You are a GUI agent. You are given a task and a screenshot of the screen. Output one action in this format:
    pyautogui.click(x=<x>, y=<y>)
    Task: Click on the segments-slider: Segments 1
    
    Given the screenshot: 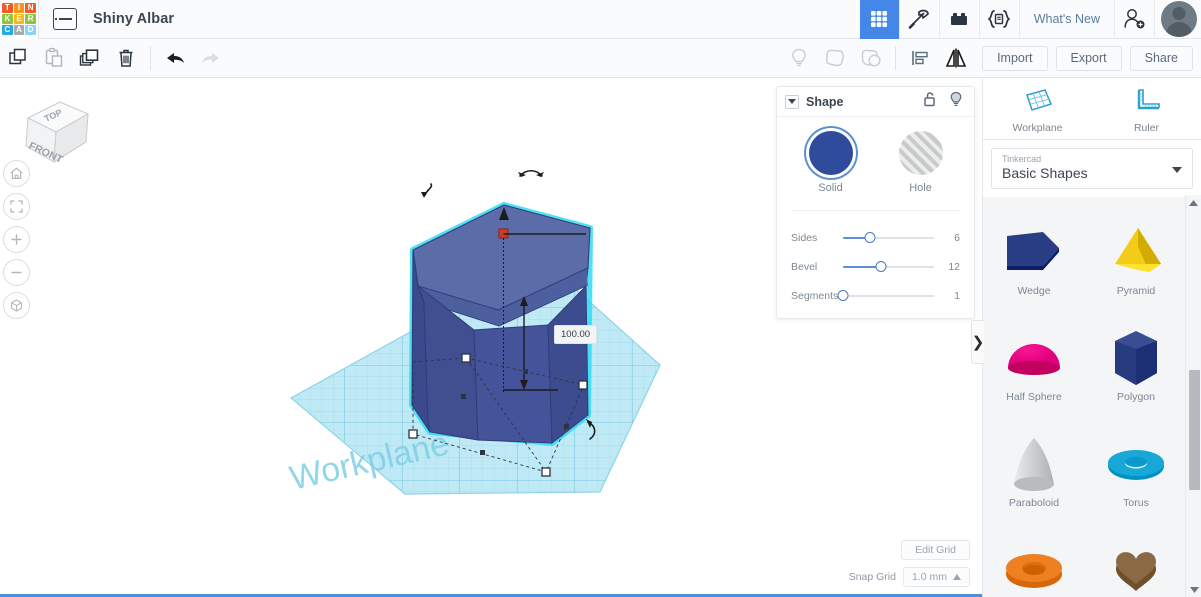 What is the action you would take?
    pyautogui.click(x=875, y=295)
    